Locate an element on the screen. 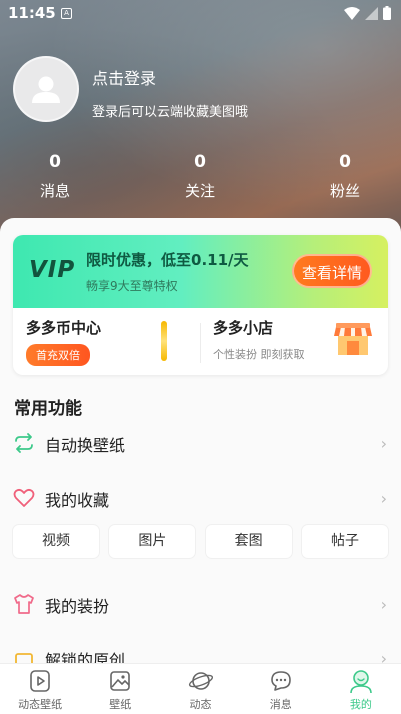 Image resolution: width=401 pixels, height=714 pixels. status-bar: 11:45 A is located at coordinates (200, 14).